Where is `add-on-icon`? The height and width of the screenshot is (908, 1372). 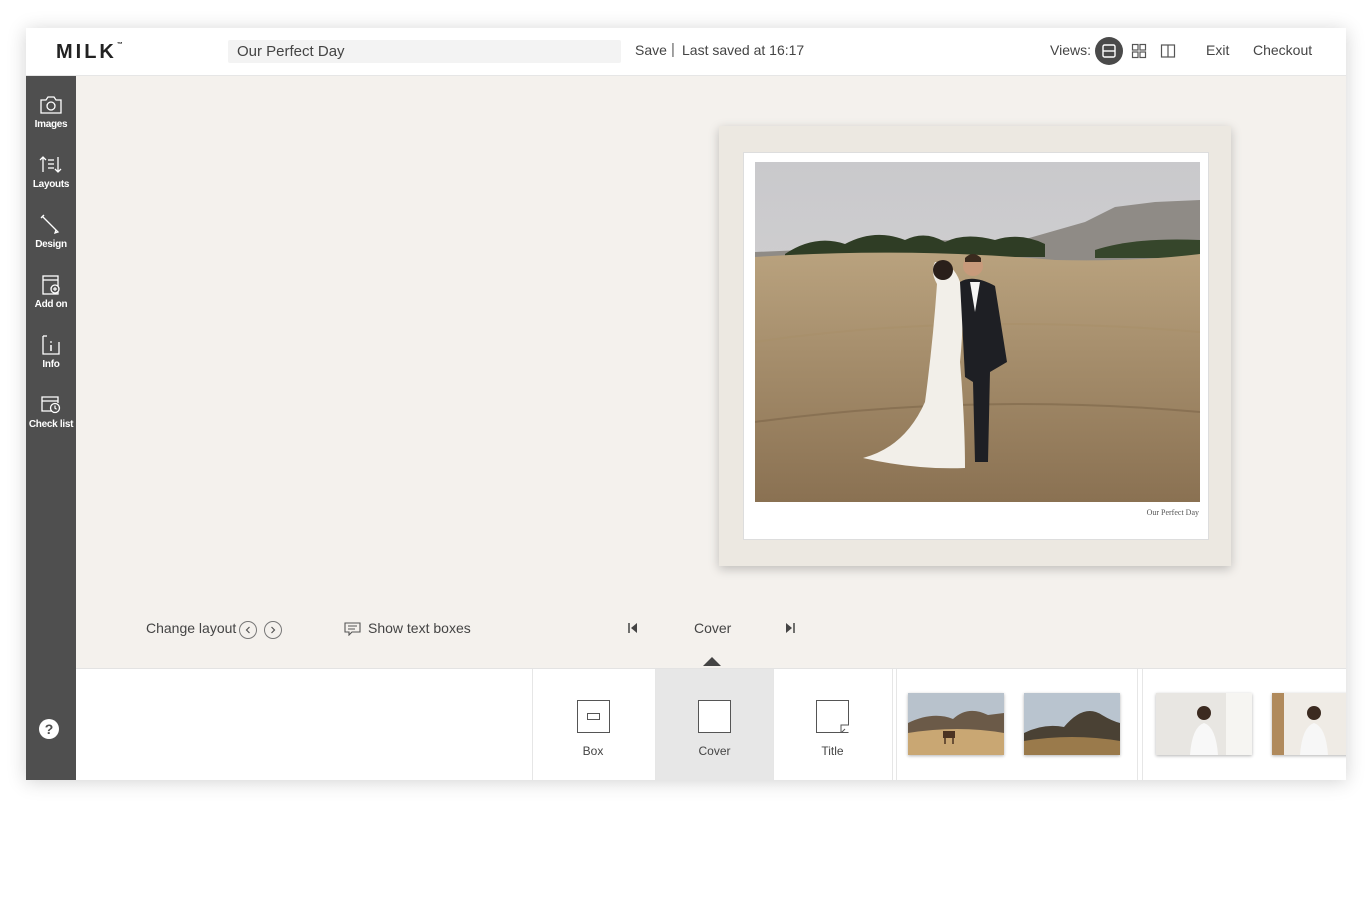 add-on-icon is located at coordinates (51, 285).